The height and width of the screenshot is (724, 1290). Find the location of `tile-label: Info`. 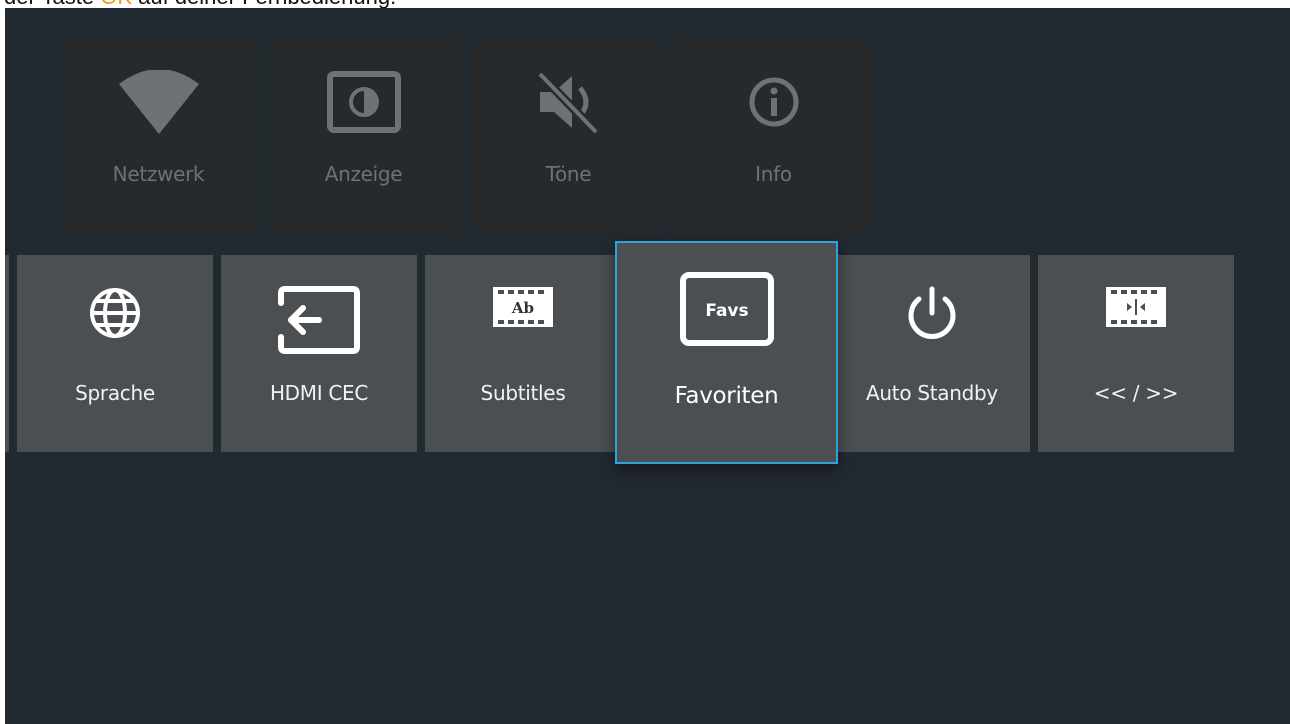

tile-label: Info is located at coordinates (773, 174).